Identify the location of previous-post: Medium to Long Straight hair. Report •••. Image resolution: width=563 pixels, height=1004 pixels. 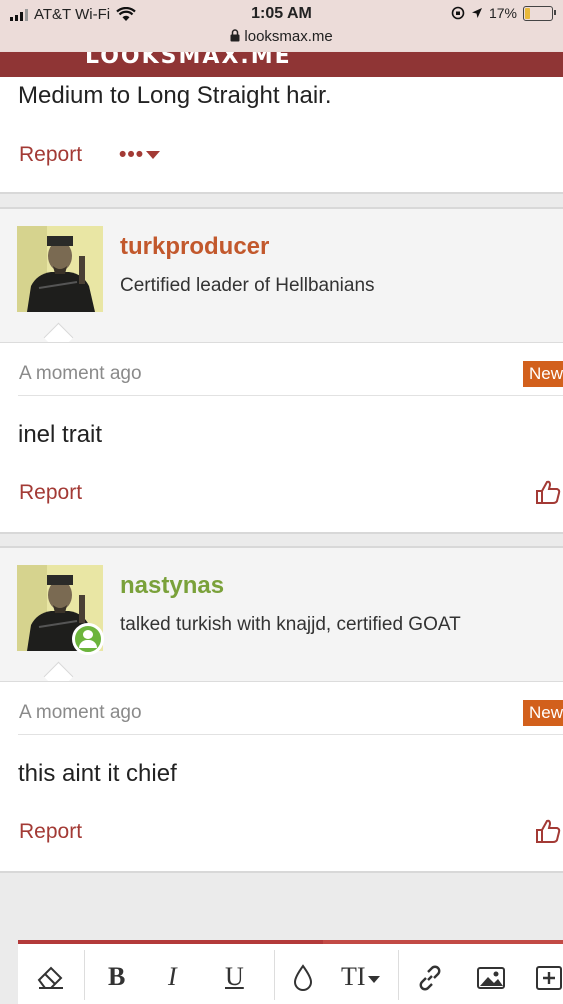
(281, 135).